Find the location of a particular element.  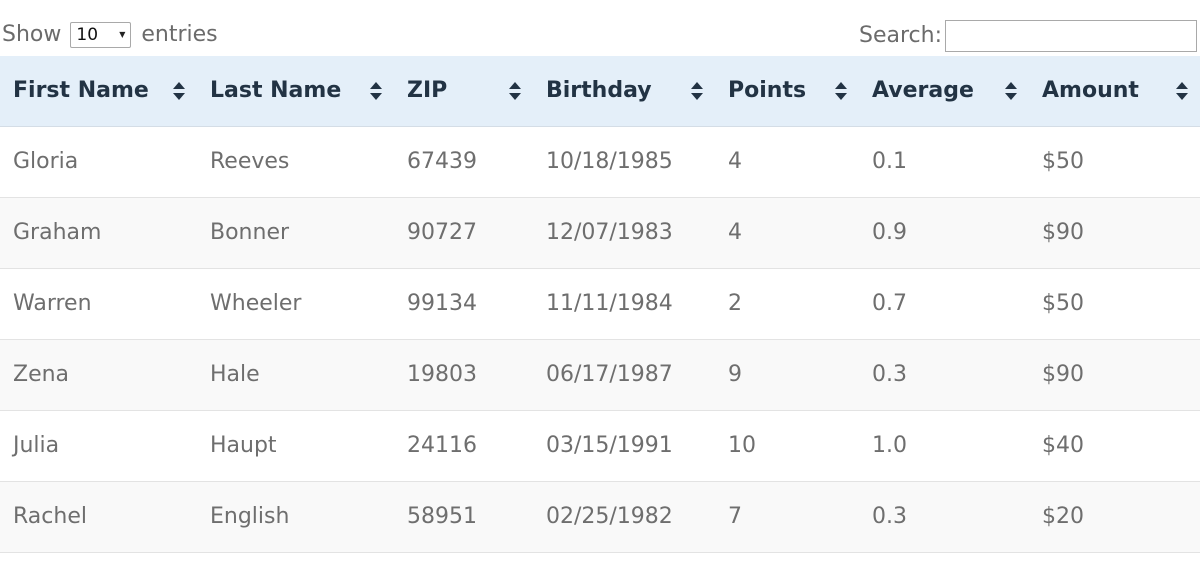

table-row: Gloria Reeves 67439 10/18/1985 4 0.1 $50 is located at coordinates (600, 162).